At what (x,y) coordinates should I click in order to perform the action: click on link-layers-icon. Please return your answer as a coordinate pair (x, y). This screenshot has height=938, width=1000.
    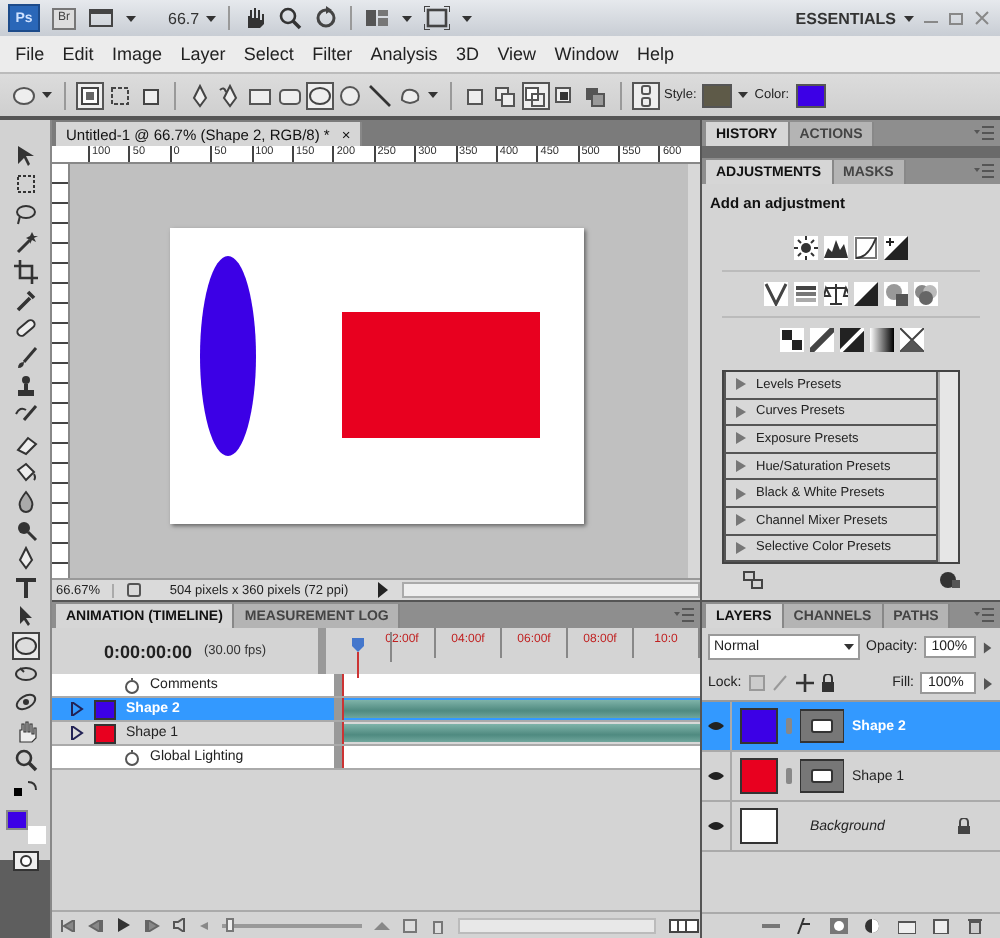
    Looking at the image, I should click on (771, 926).